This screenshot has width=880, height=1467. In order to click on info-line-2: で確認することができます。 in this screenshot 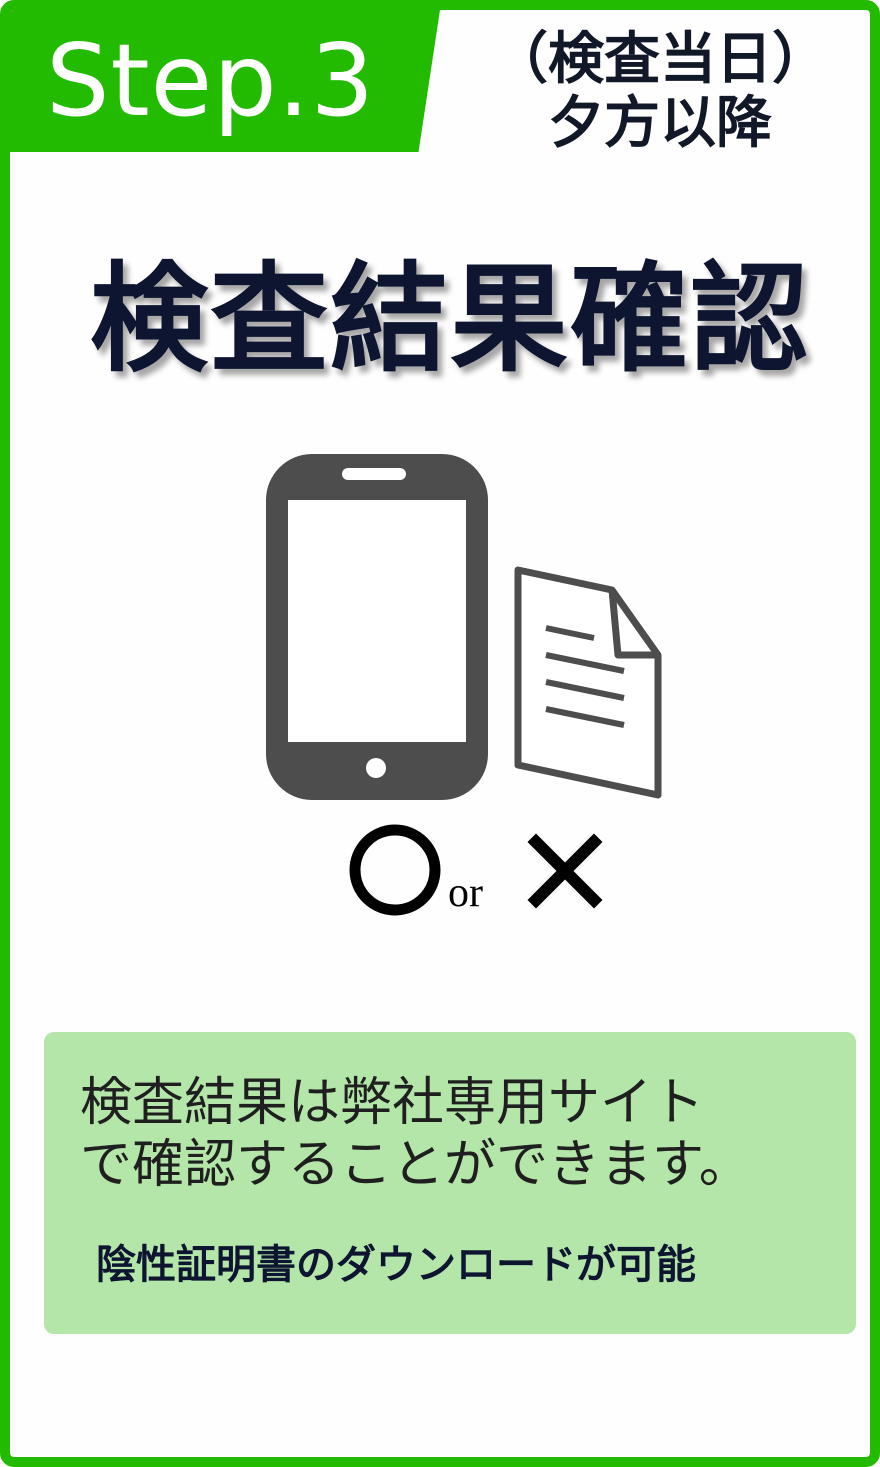, I will do `click(415, 1165)`.